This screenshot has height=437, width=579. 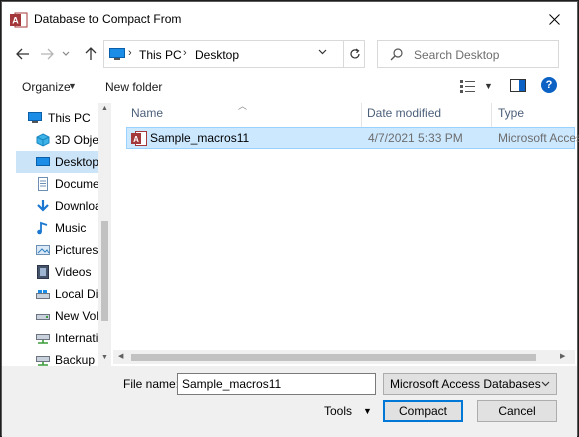 What do you see at coordinates (217, 55) in the screenshot?
I see `breadcrumb-desktop: Desktop` at bounding box center [217, 55].